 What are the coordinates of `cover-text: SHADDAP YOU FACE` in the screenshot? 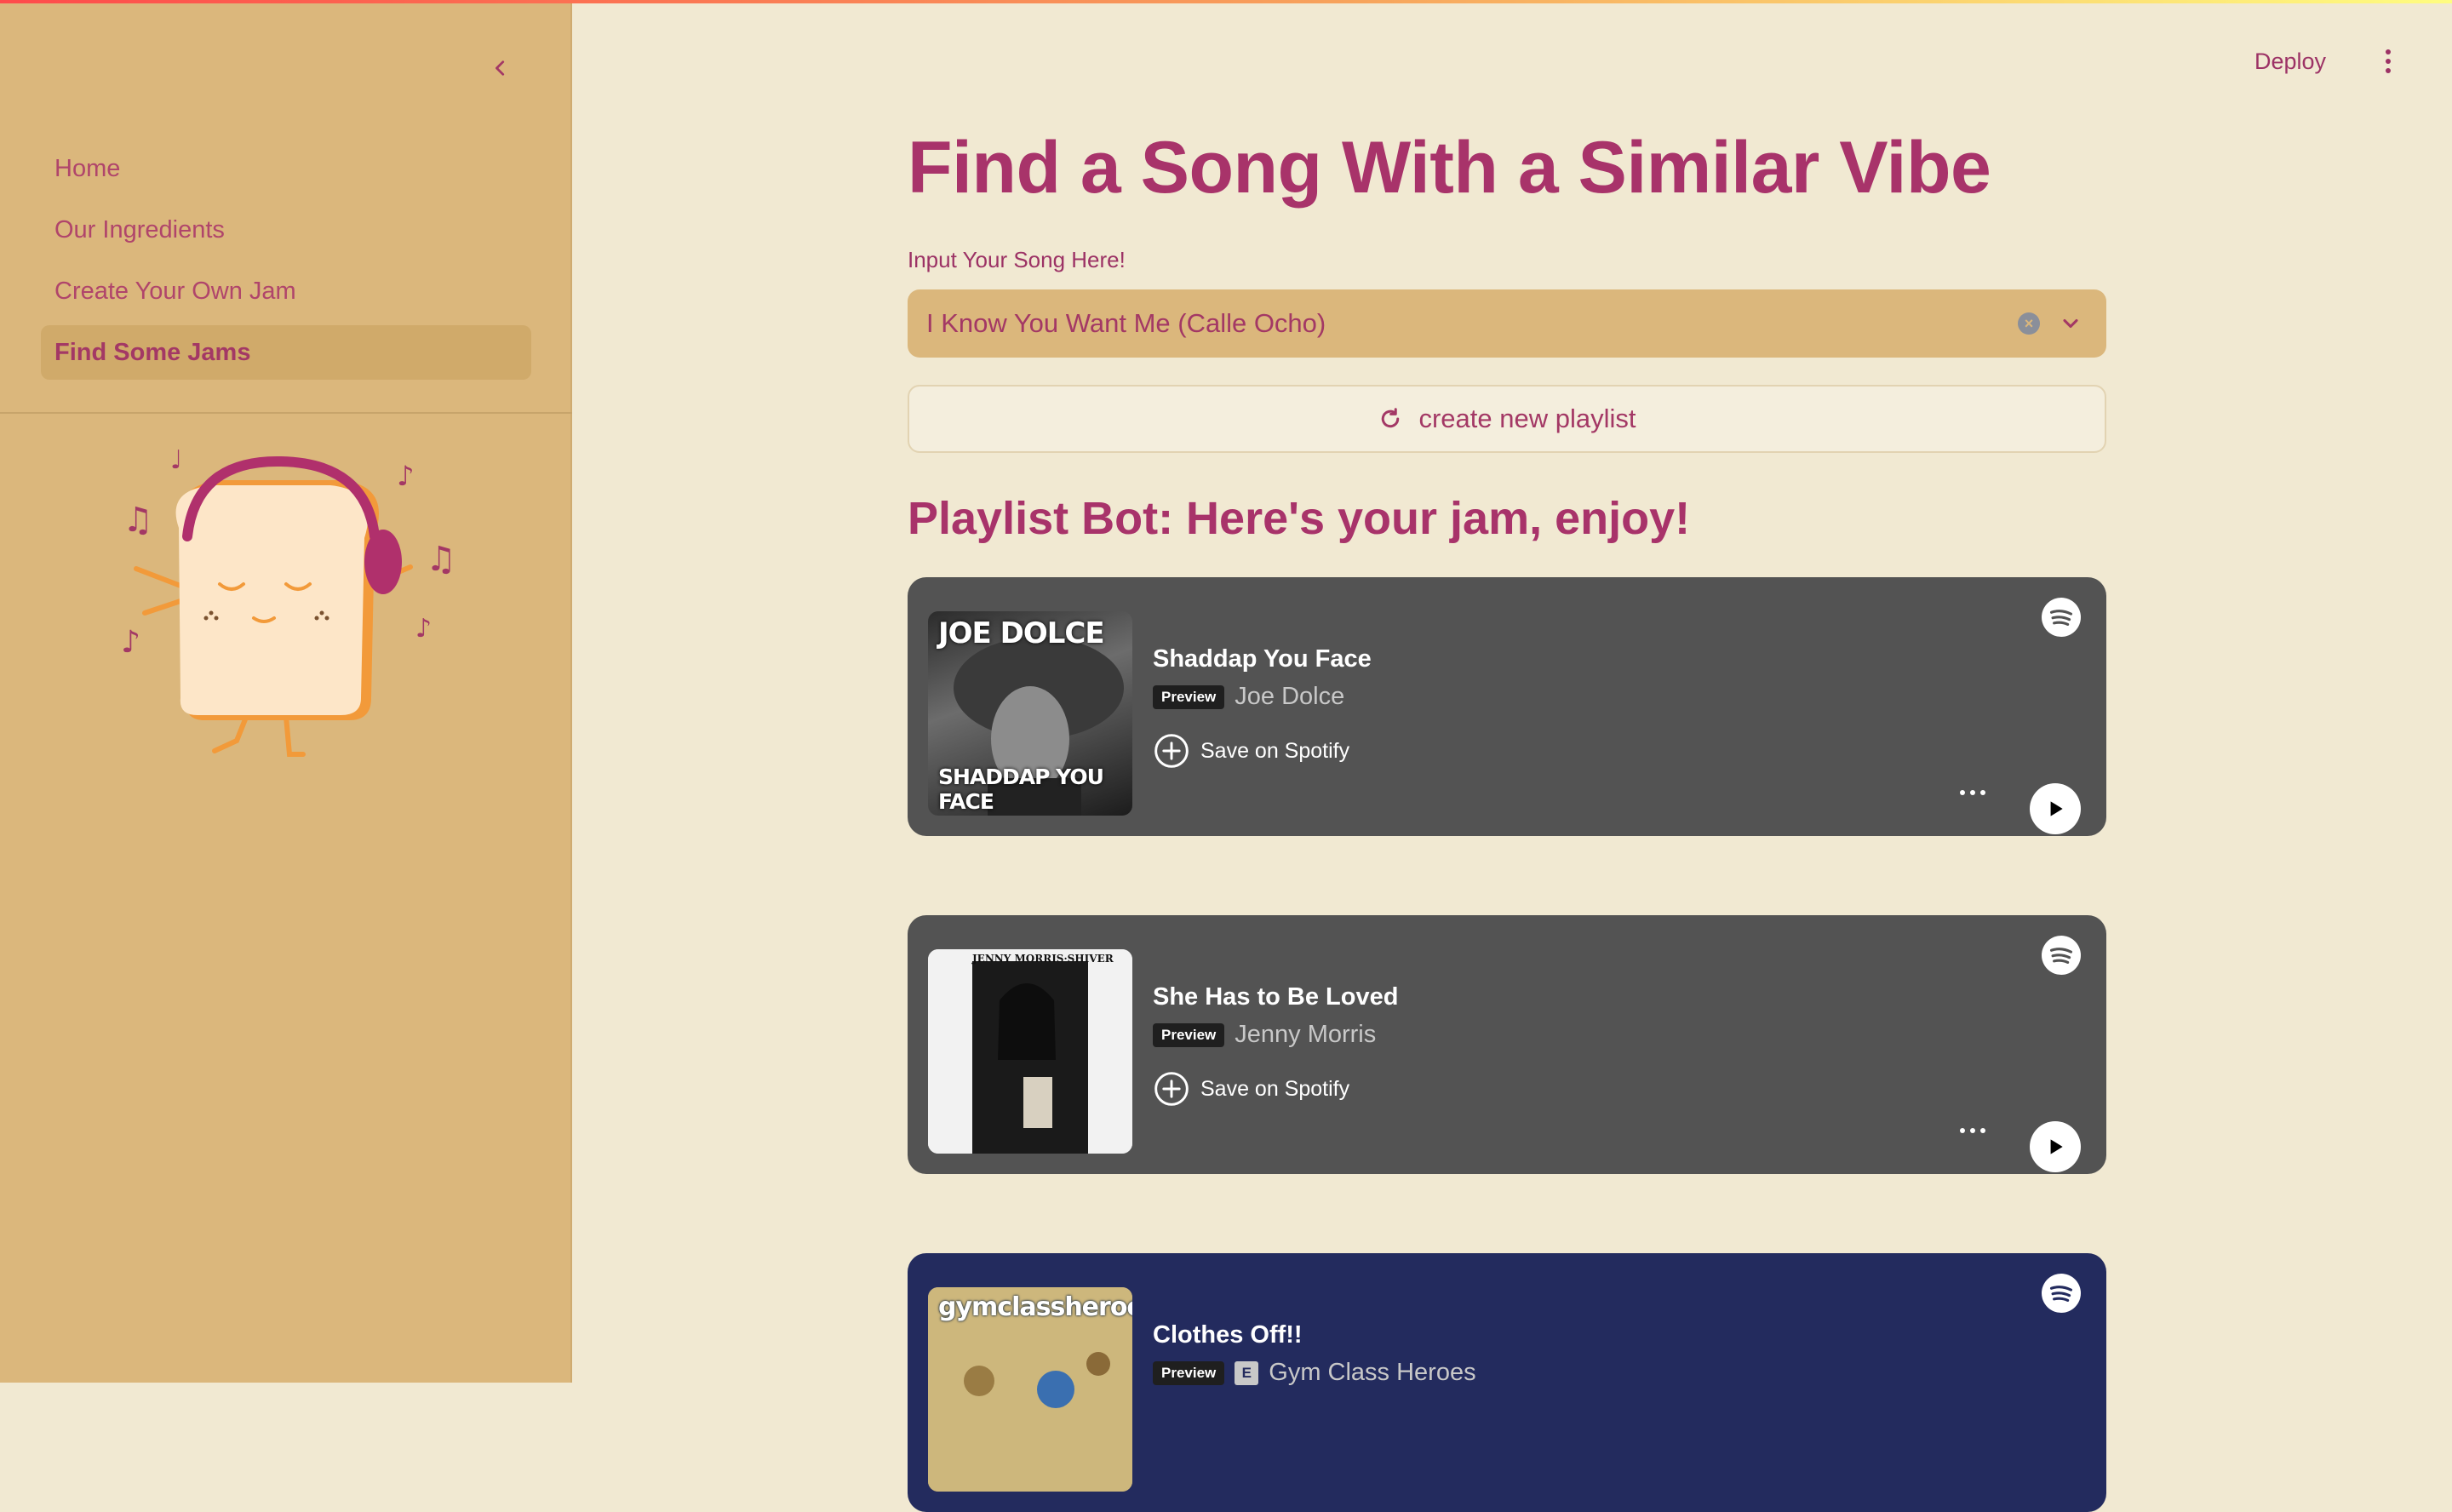 It's located at (1021, 789).